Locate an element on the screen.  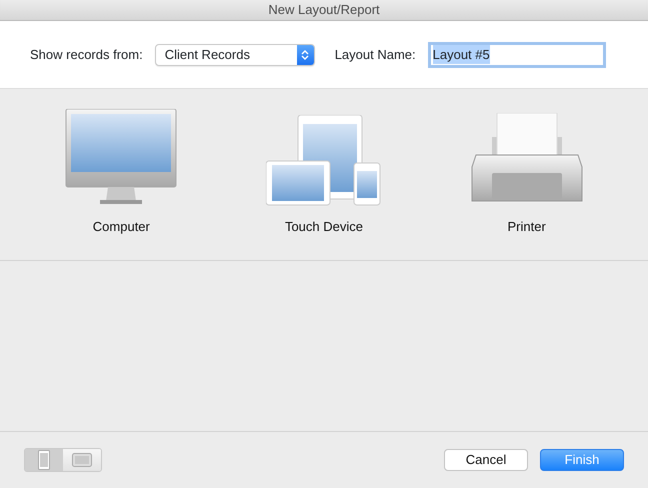
cancel-button: Cancel is located at coordinates (486, 460).